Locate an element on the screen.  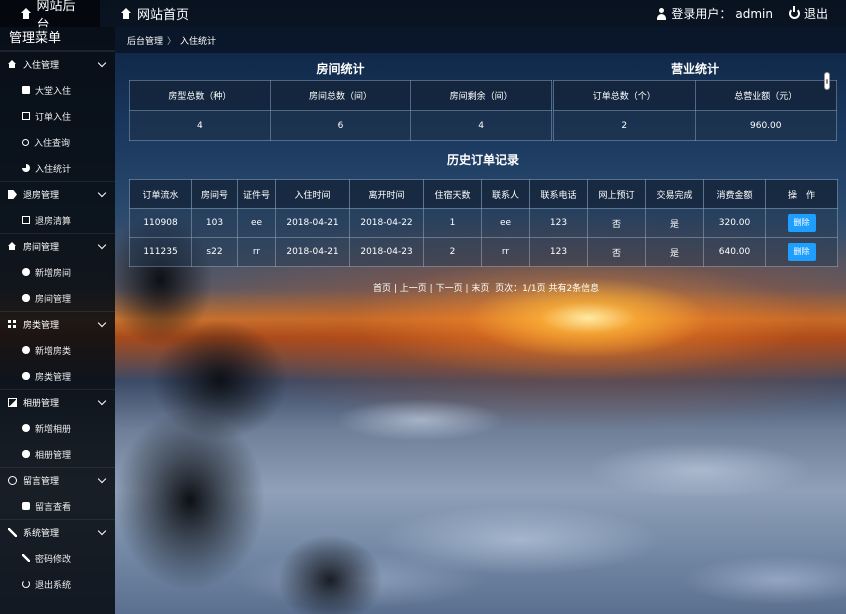
sidebar-item: 新增相册 is located at coordinates (57, 428).